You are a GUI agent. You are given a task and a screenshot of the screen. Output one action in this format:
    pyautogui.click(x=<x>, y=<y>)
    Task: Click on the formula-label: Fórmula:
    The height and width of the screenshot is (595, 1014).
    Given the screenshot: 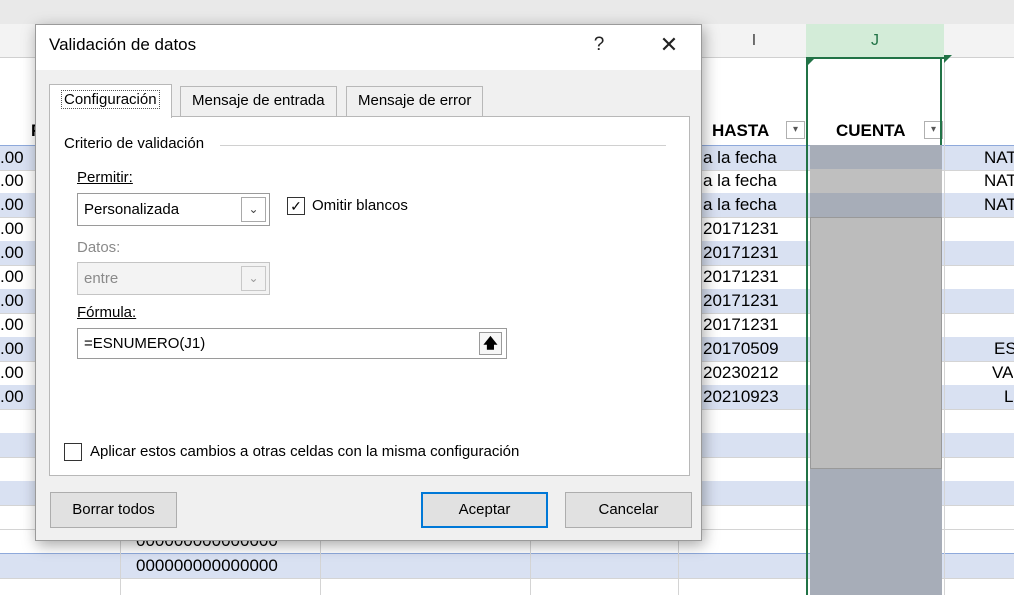 What is the action you would take?
    pyautogui.click(x=107, y=312)
    